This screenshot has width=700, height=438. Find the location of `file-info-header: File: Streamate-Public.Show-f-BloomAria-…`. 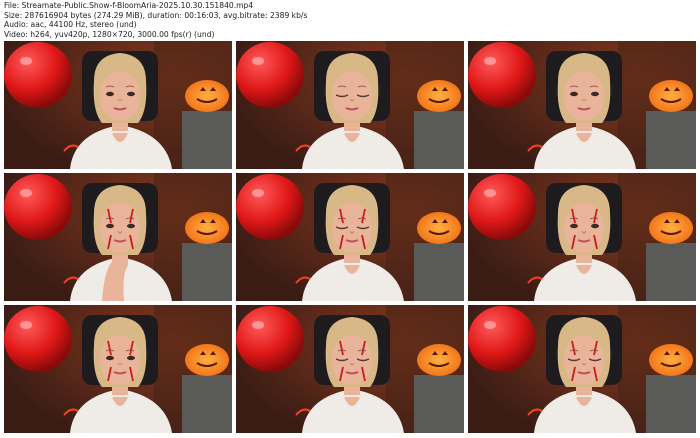

file-info-header: File: Streamate-Public.Show-f-BloomAria-… is located at coordinates (155, 20).